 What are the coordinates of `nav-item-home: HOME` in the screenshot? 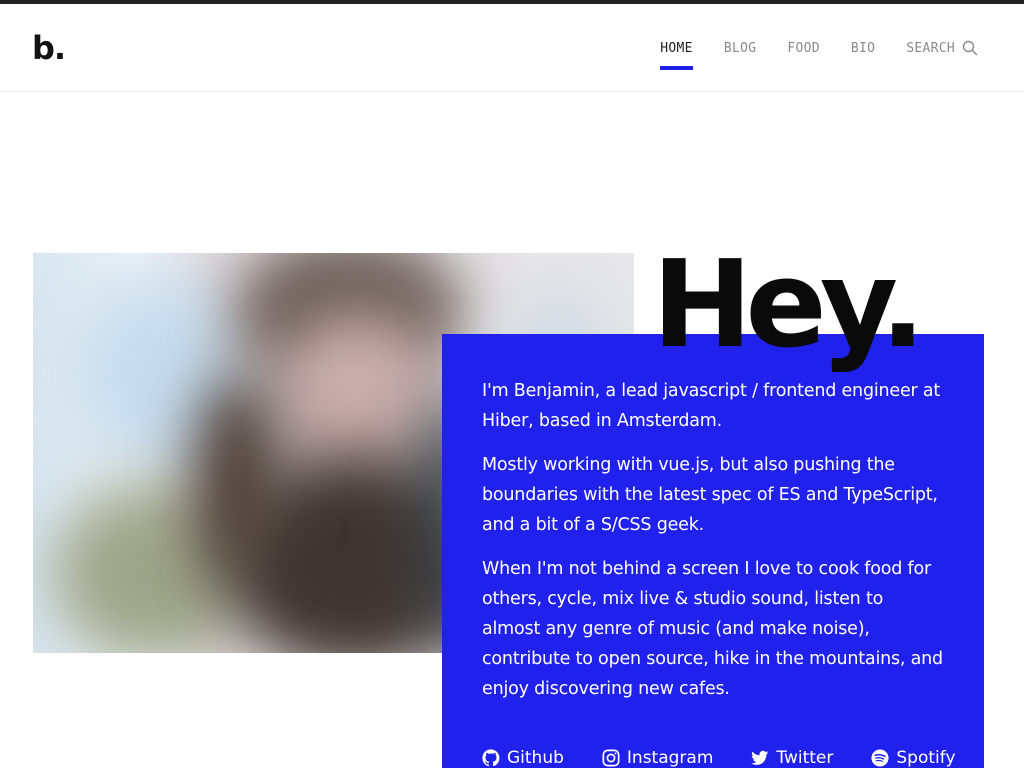 It's located at (676, 48).